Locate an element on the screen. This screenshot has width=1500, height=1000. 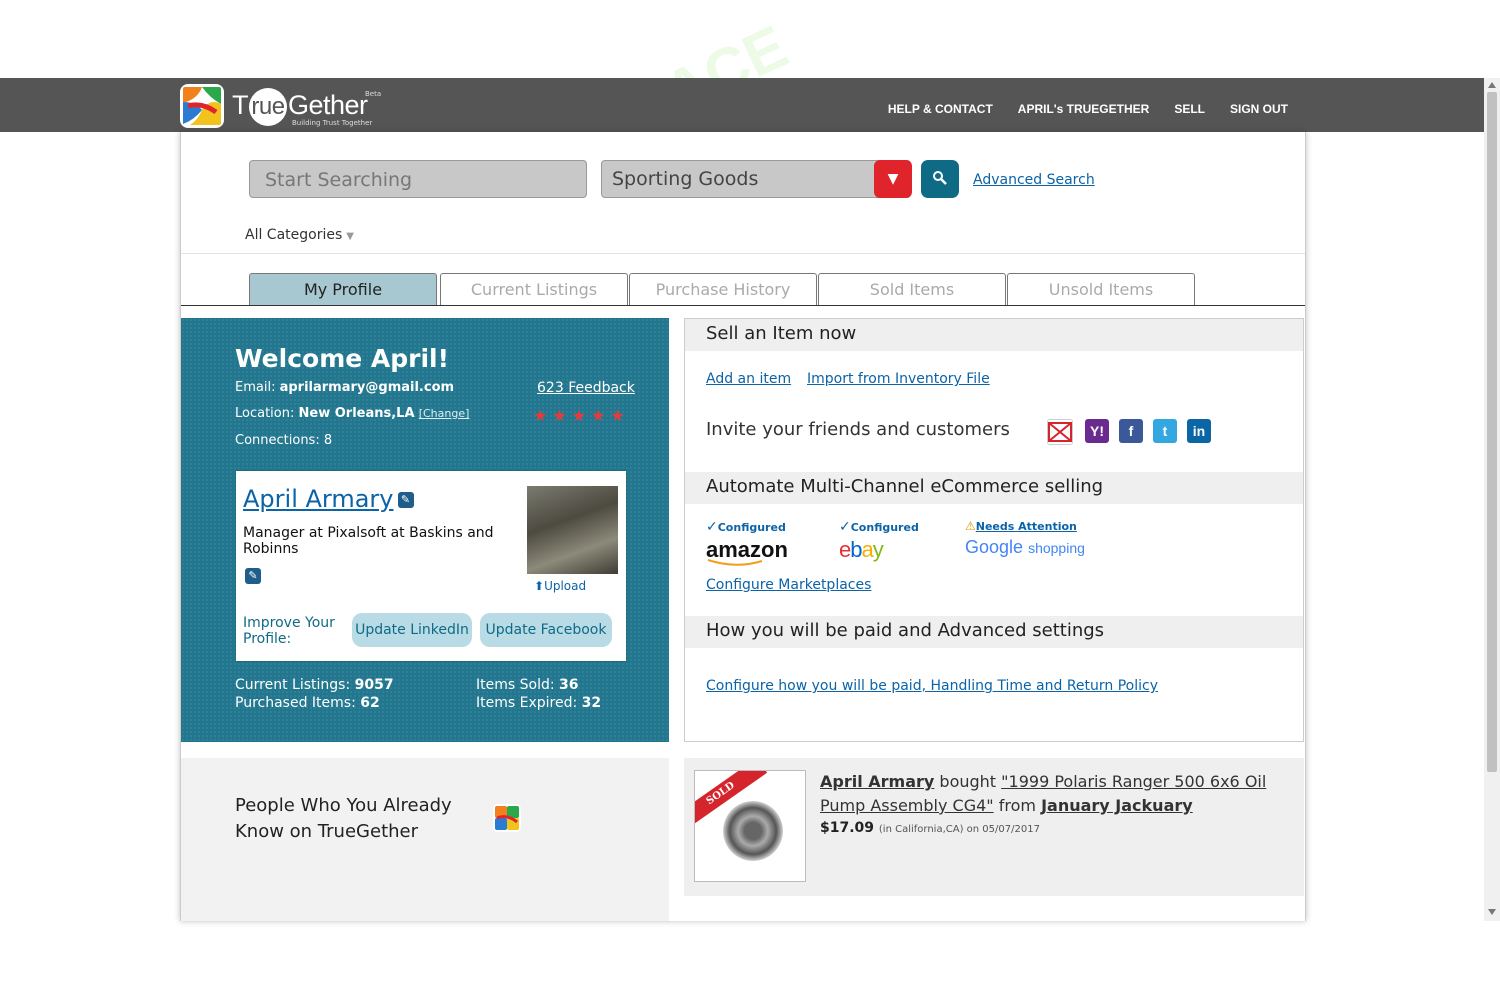
tabs-underline is located at coordinates (743, 305).